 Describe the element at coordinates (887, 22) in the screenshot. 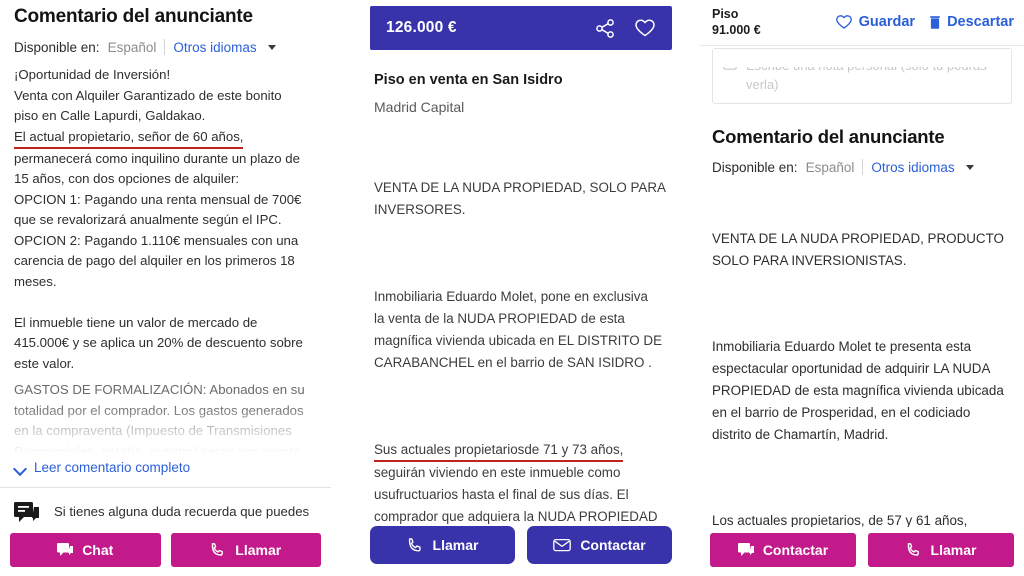

I see `save-button-label: Guardar` at that location.